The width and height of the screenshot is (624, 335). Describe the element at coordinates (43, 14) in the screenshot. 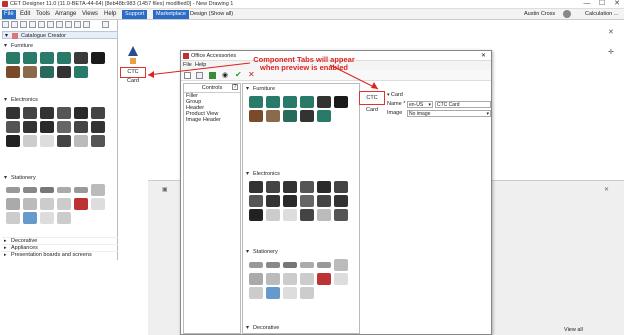

I see `menu-tools: Tools` at that location.